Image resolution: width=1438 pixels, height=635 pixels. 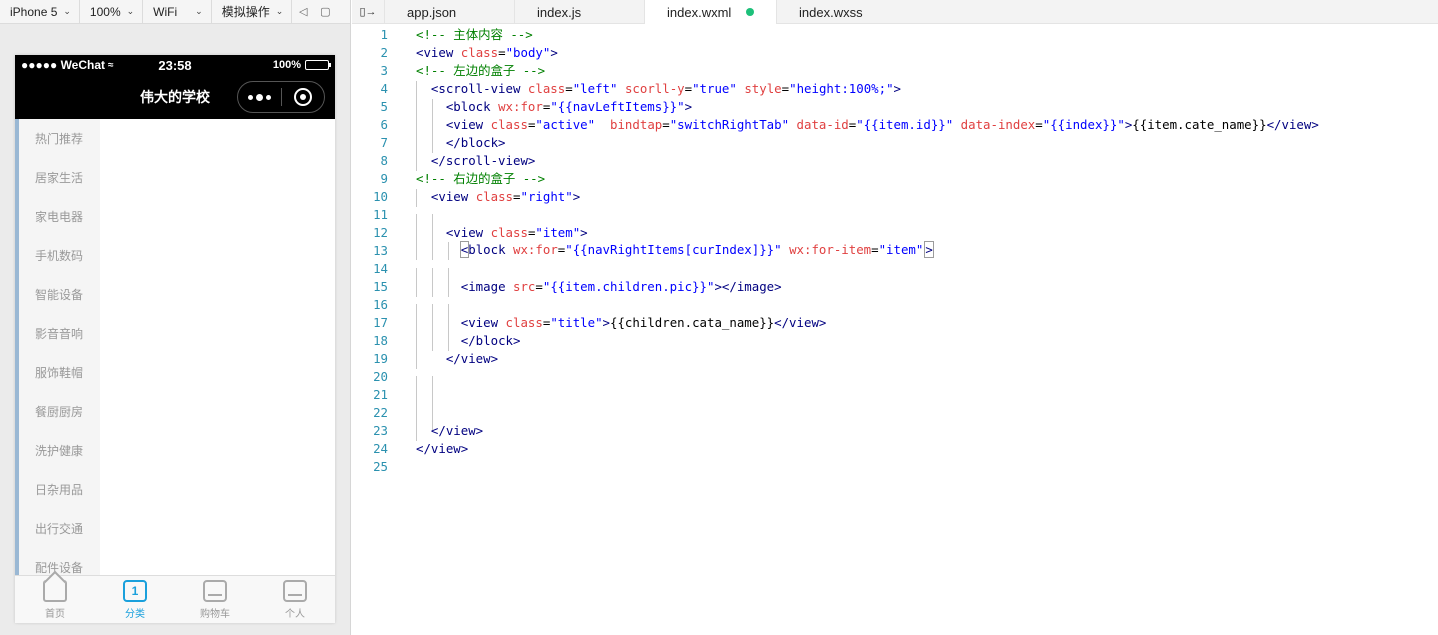 I want to click on simulator-toolbar: iPhone 5 ⌄ 100% ⌄ WiFi ⌄ 模拟操作 ⌄ ◁ ▢, so click(x=175, y=12).